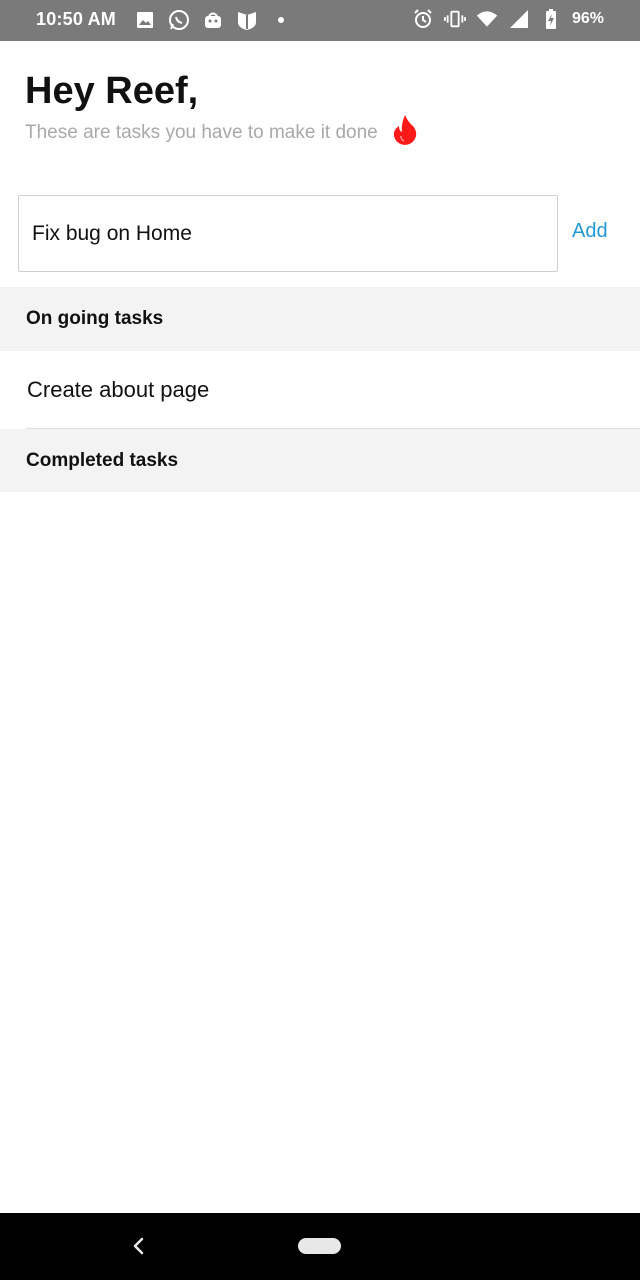 The height and width of the screenshot is (1280, 640). What do you see at coordinates (551, 19) in the screenshot?
I see `battery-charging-icon` at bounding box center [551, 19].